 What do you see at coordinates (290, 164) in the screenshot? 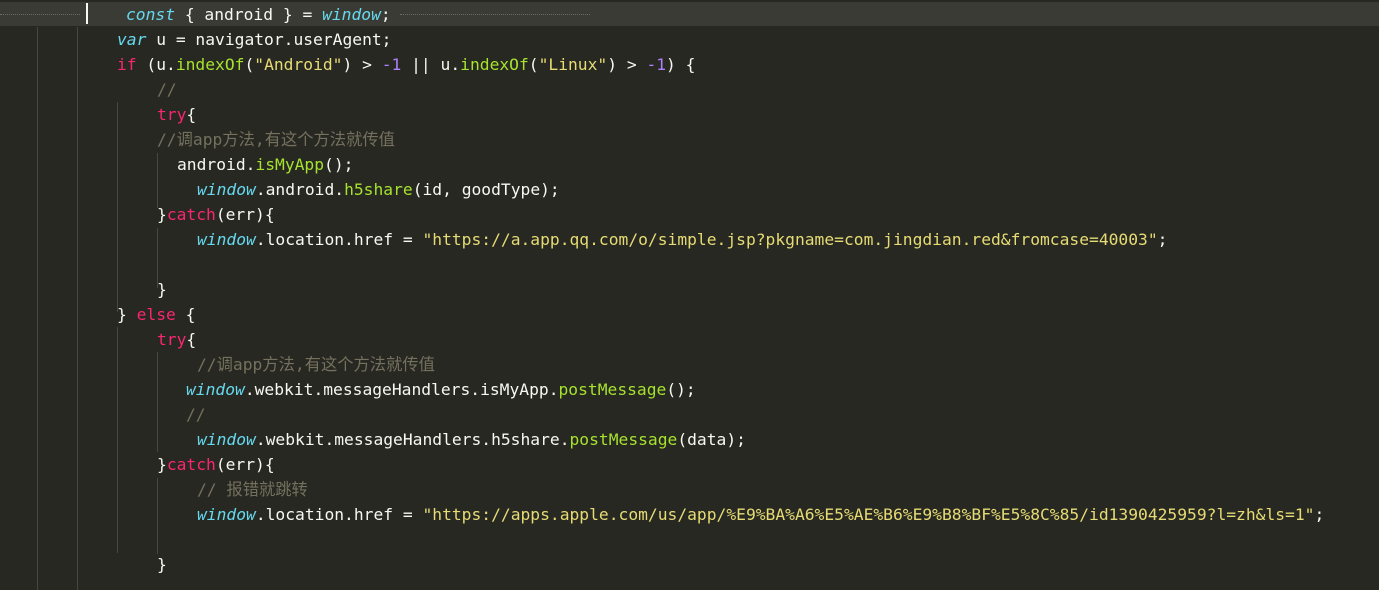
I see `code-token: isMyApp` at bounding box center [290, 164].